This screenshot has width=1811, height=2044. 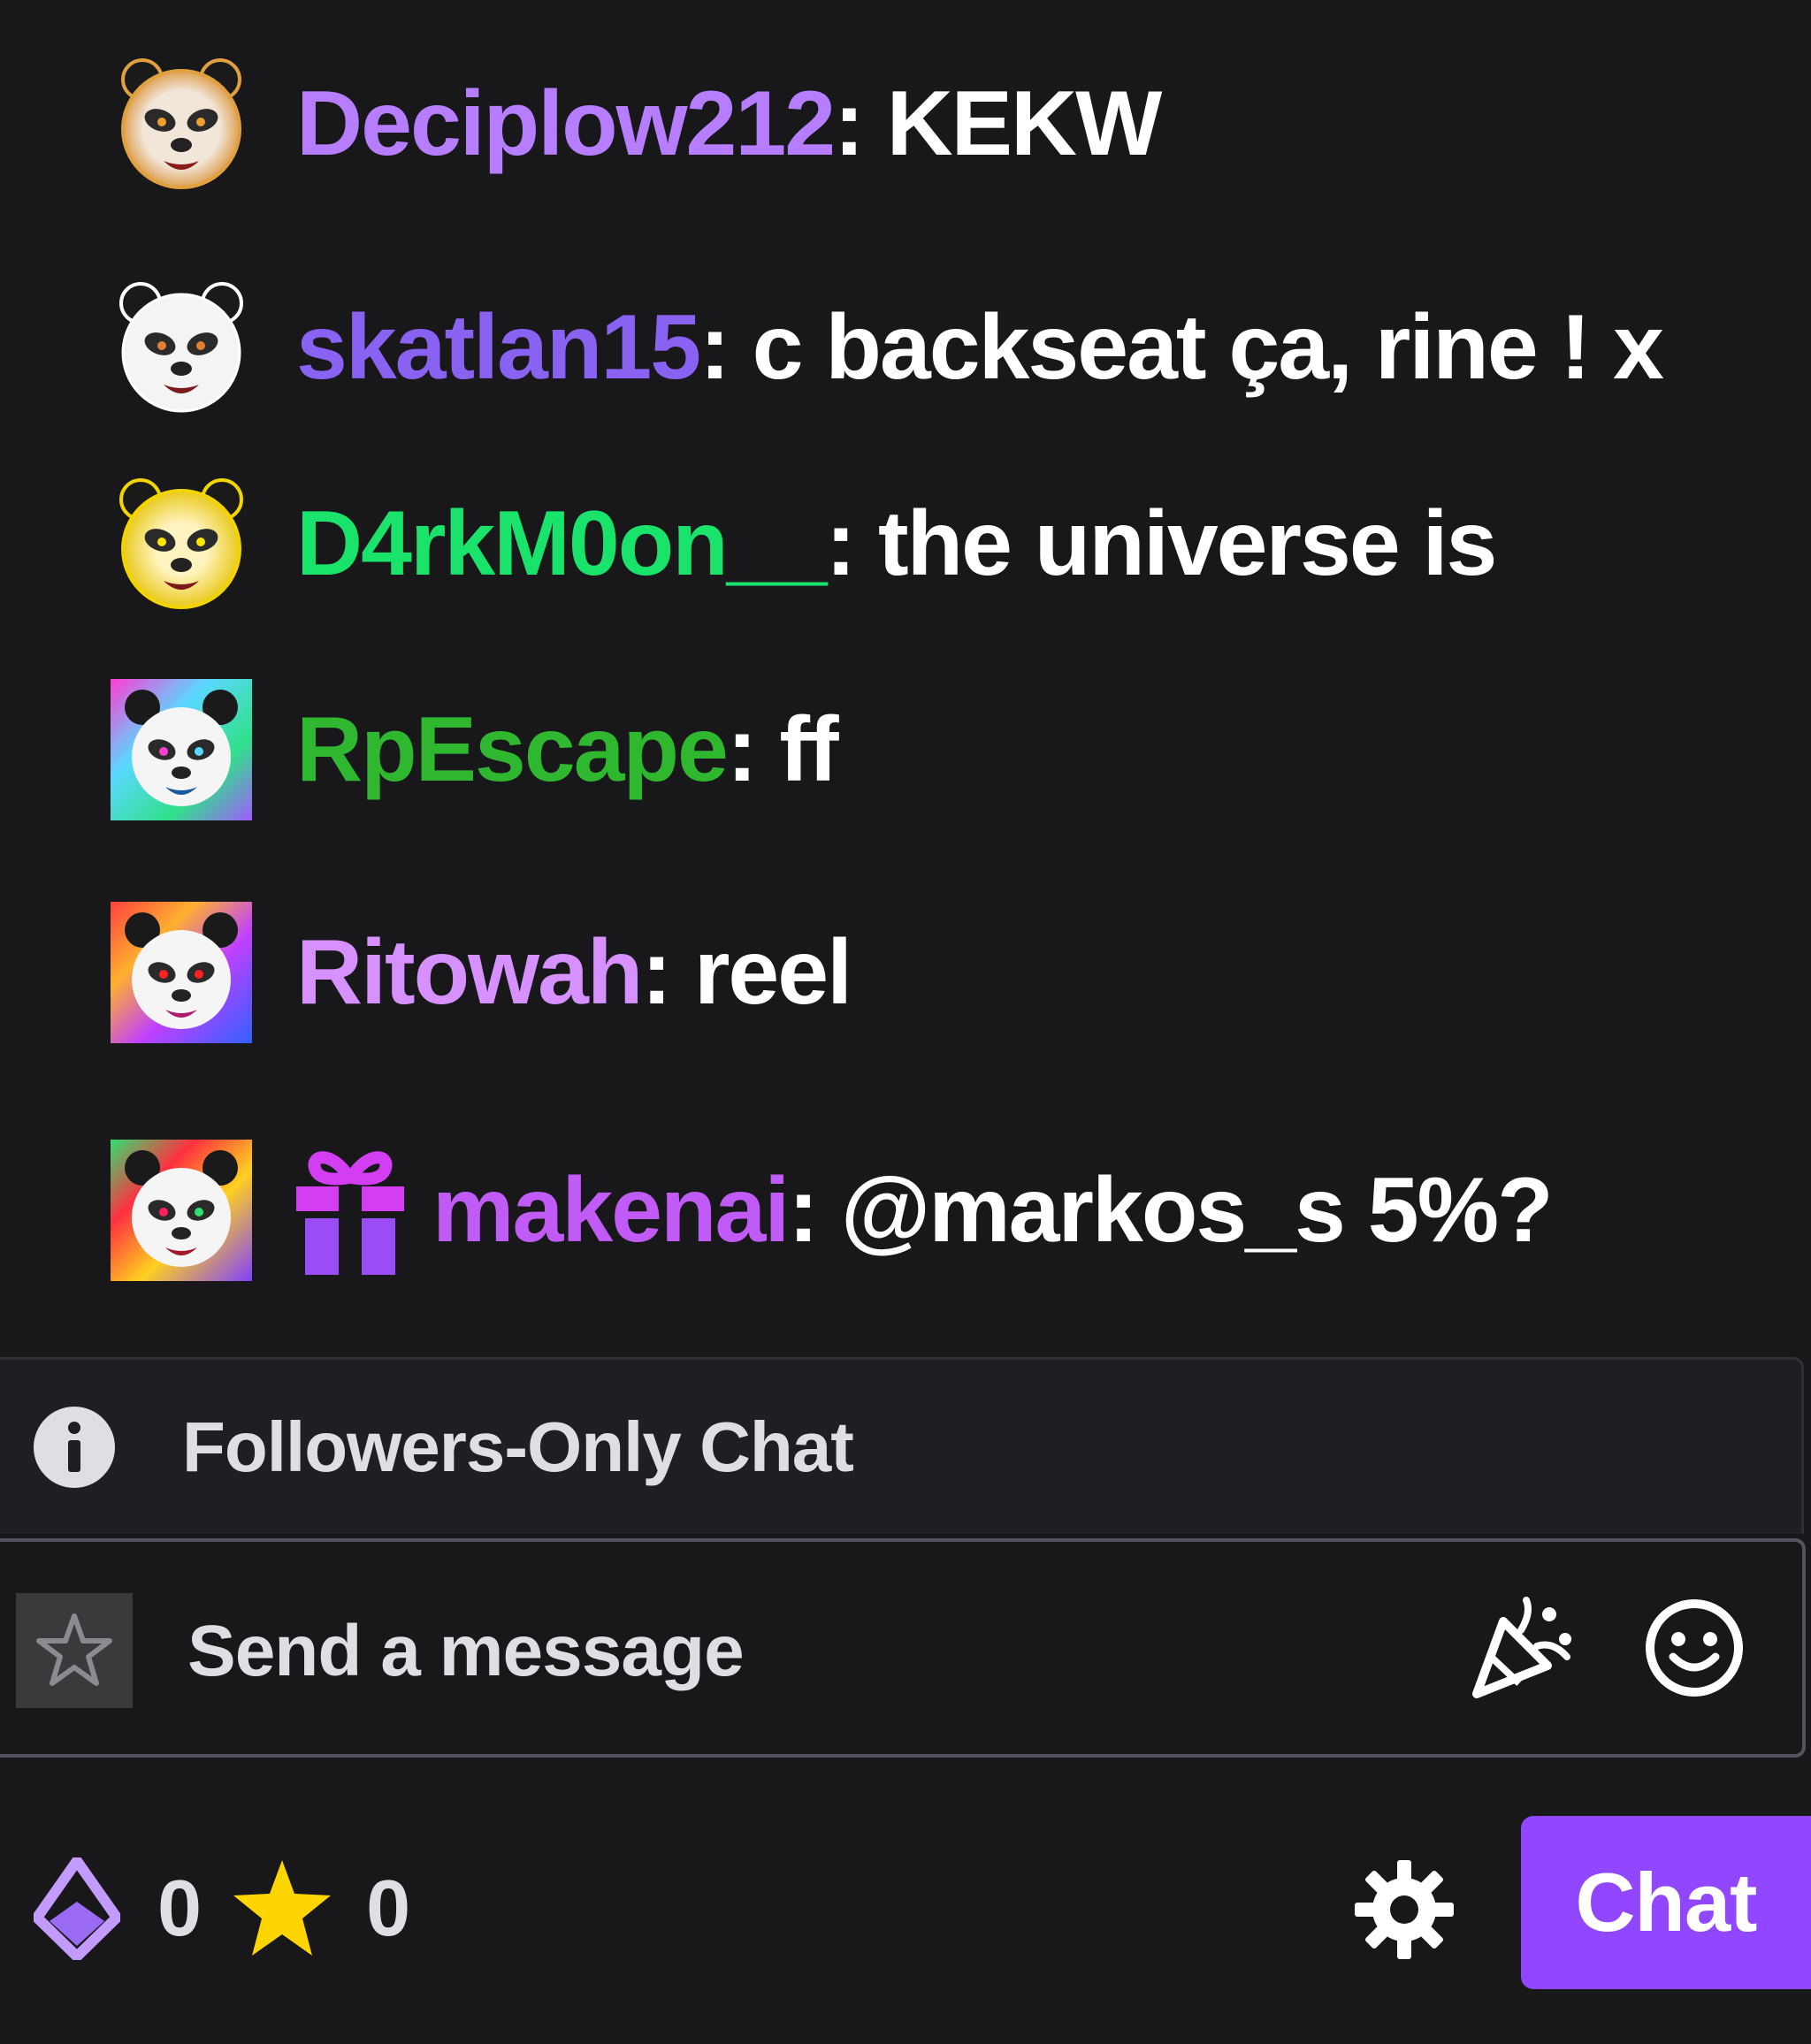 I want to click on chat-message: Ritowah: reel, so click(x=481, y=973).